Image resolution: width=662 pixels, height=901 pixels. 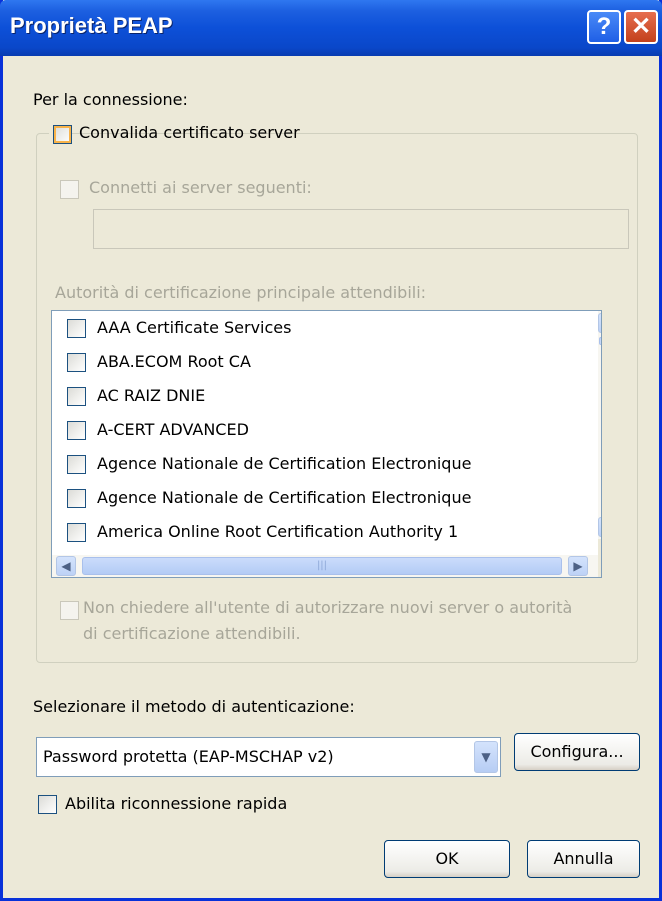 I want to click on validate-cert-label: Convalida certificato server, so click(x=189, y=132).